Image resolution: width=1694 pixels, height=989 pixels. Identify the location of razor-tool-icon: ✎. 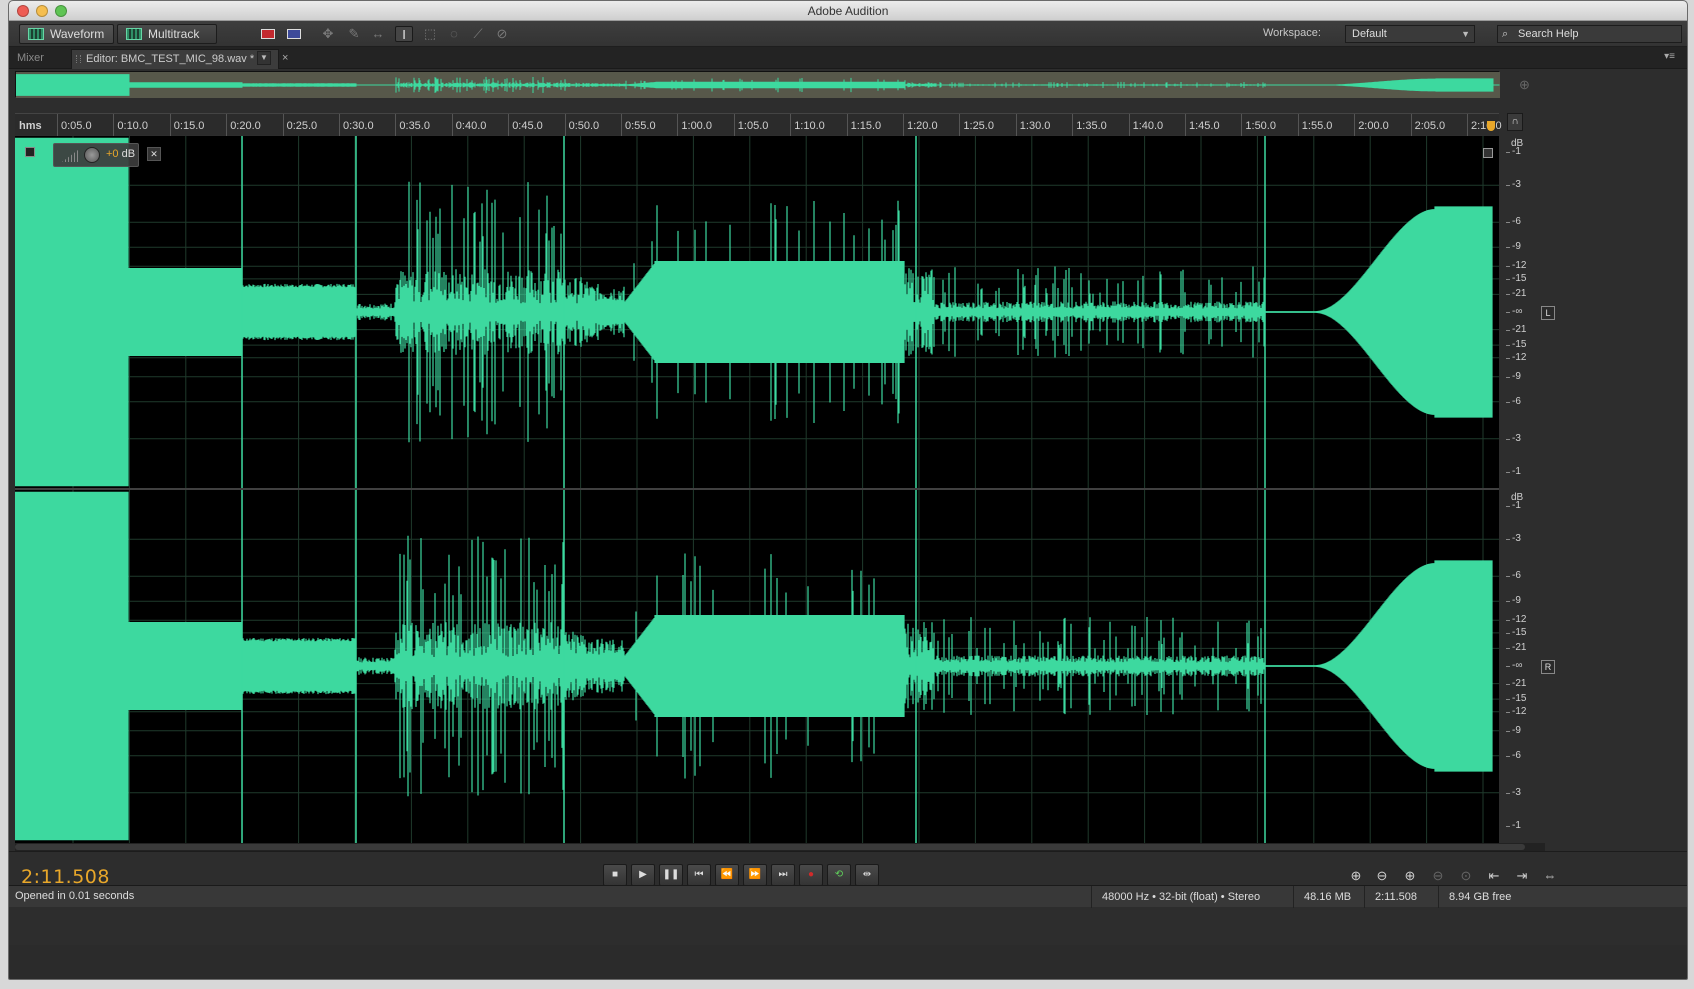
(354, 34).